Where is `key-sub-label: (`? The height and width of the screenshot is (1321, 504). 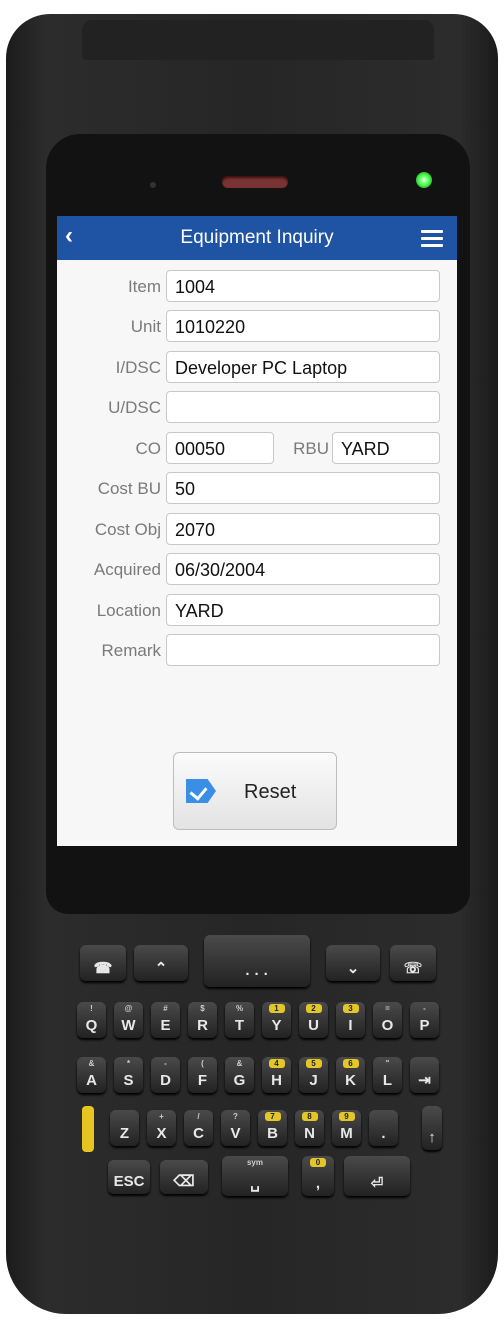
key-sub-label: ( is located at coordinates (202, 1063).